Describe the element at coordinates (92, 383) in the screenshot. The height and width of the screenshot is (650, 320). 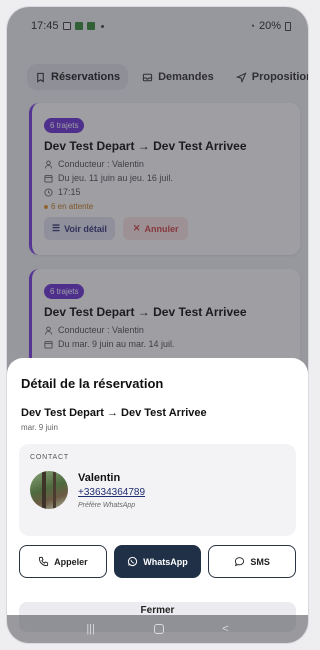
I see `sheet-title: Détail de la réservation` at that location.